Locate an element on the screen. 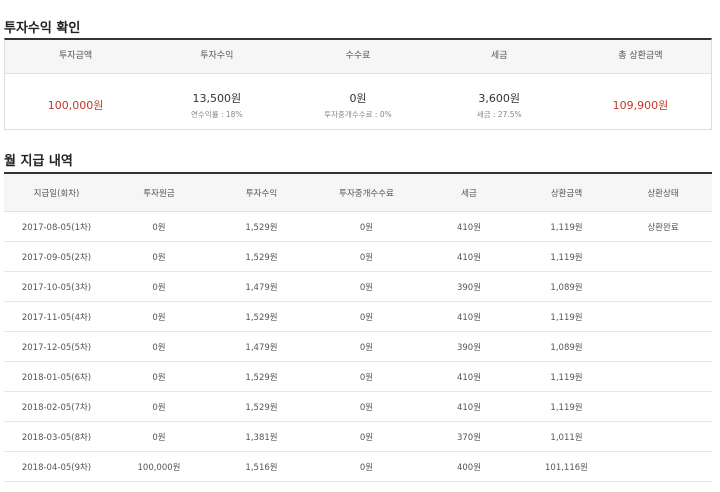 The height and width of the screenshot is (492, 720). table-row: 2018-02-05(7차) 0원 1,529원 0원 410원 1,119원 is located at coordinates (358, 406).